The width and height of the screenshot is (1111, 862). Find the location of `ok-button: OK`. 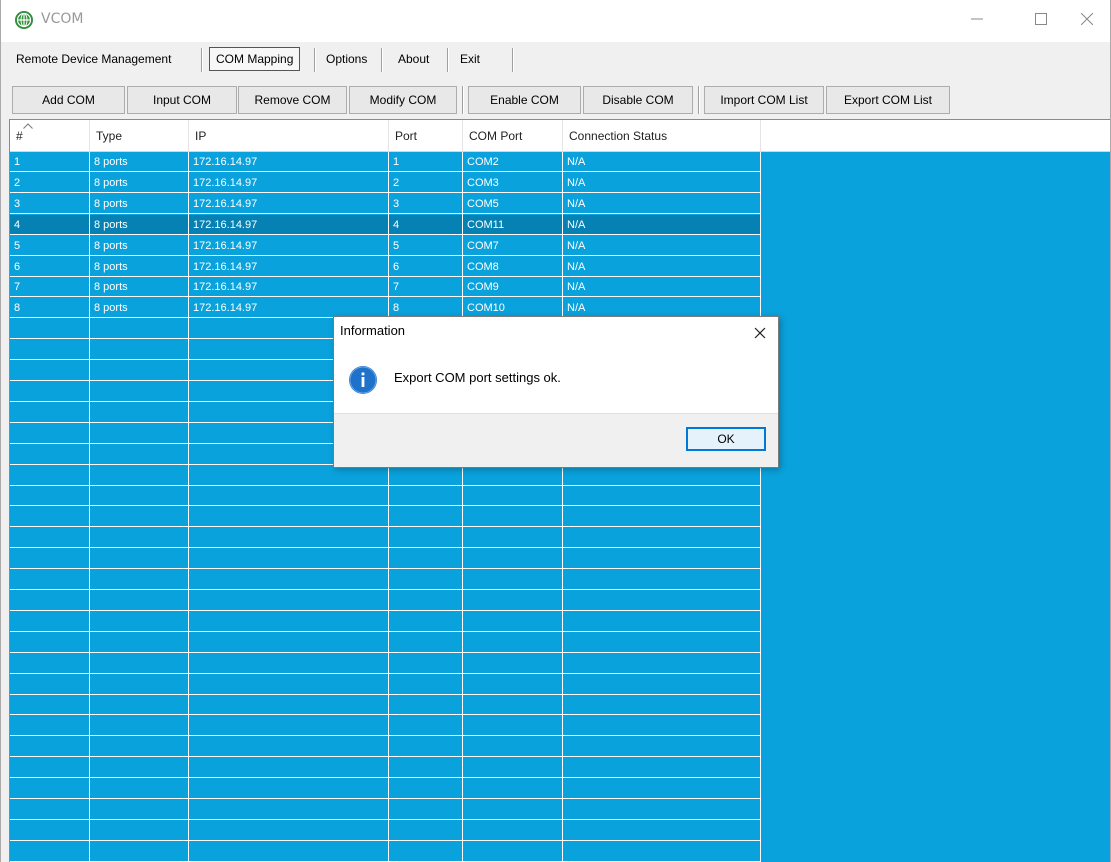

ok-button: OK is located at coordinates (726, 439).